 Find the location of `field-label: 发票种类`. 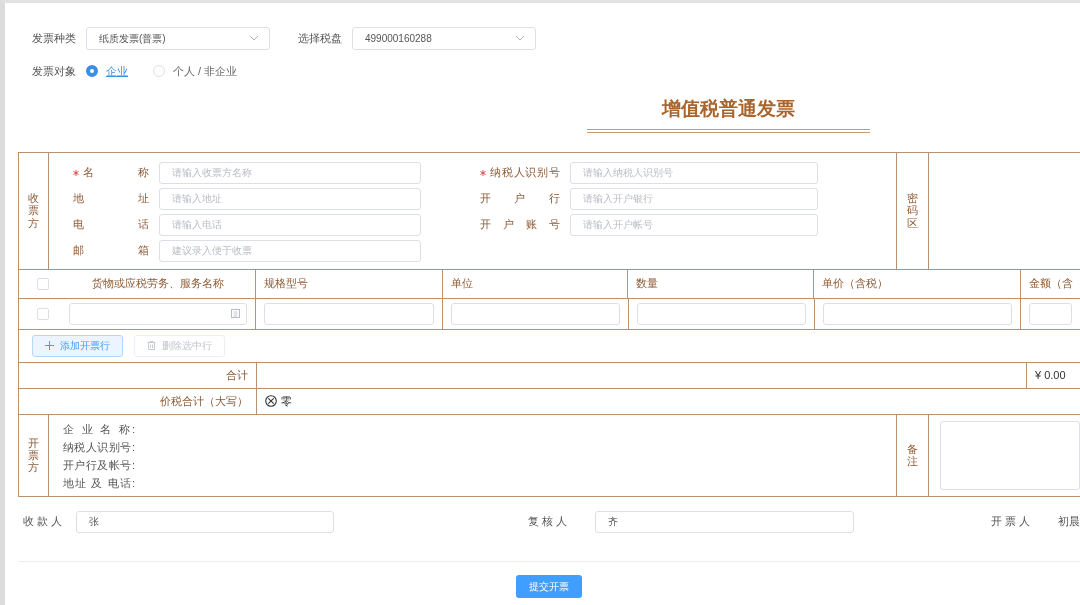

field-label: 发票种类 is located at coordinates (54, 38).